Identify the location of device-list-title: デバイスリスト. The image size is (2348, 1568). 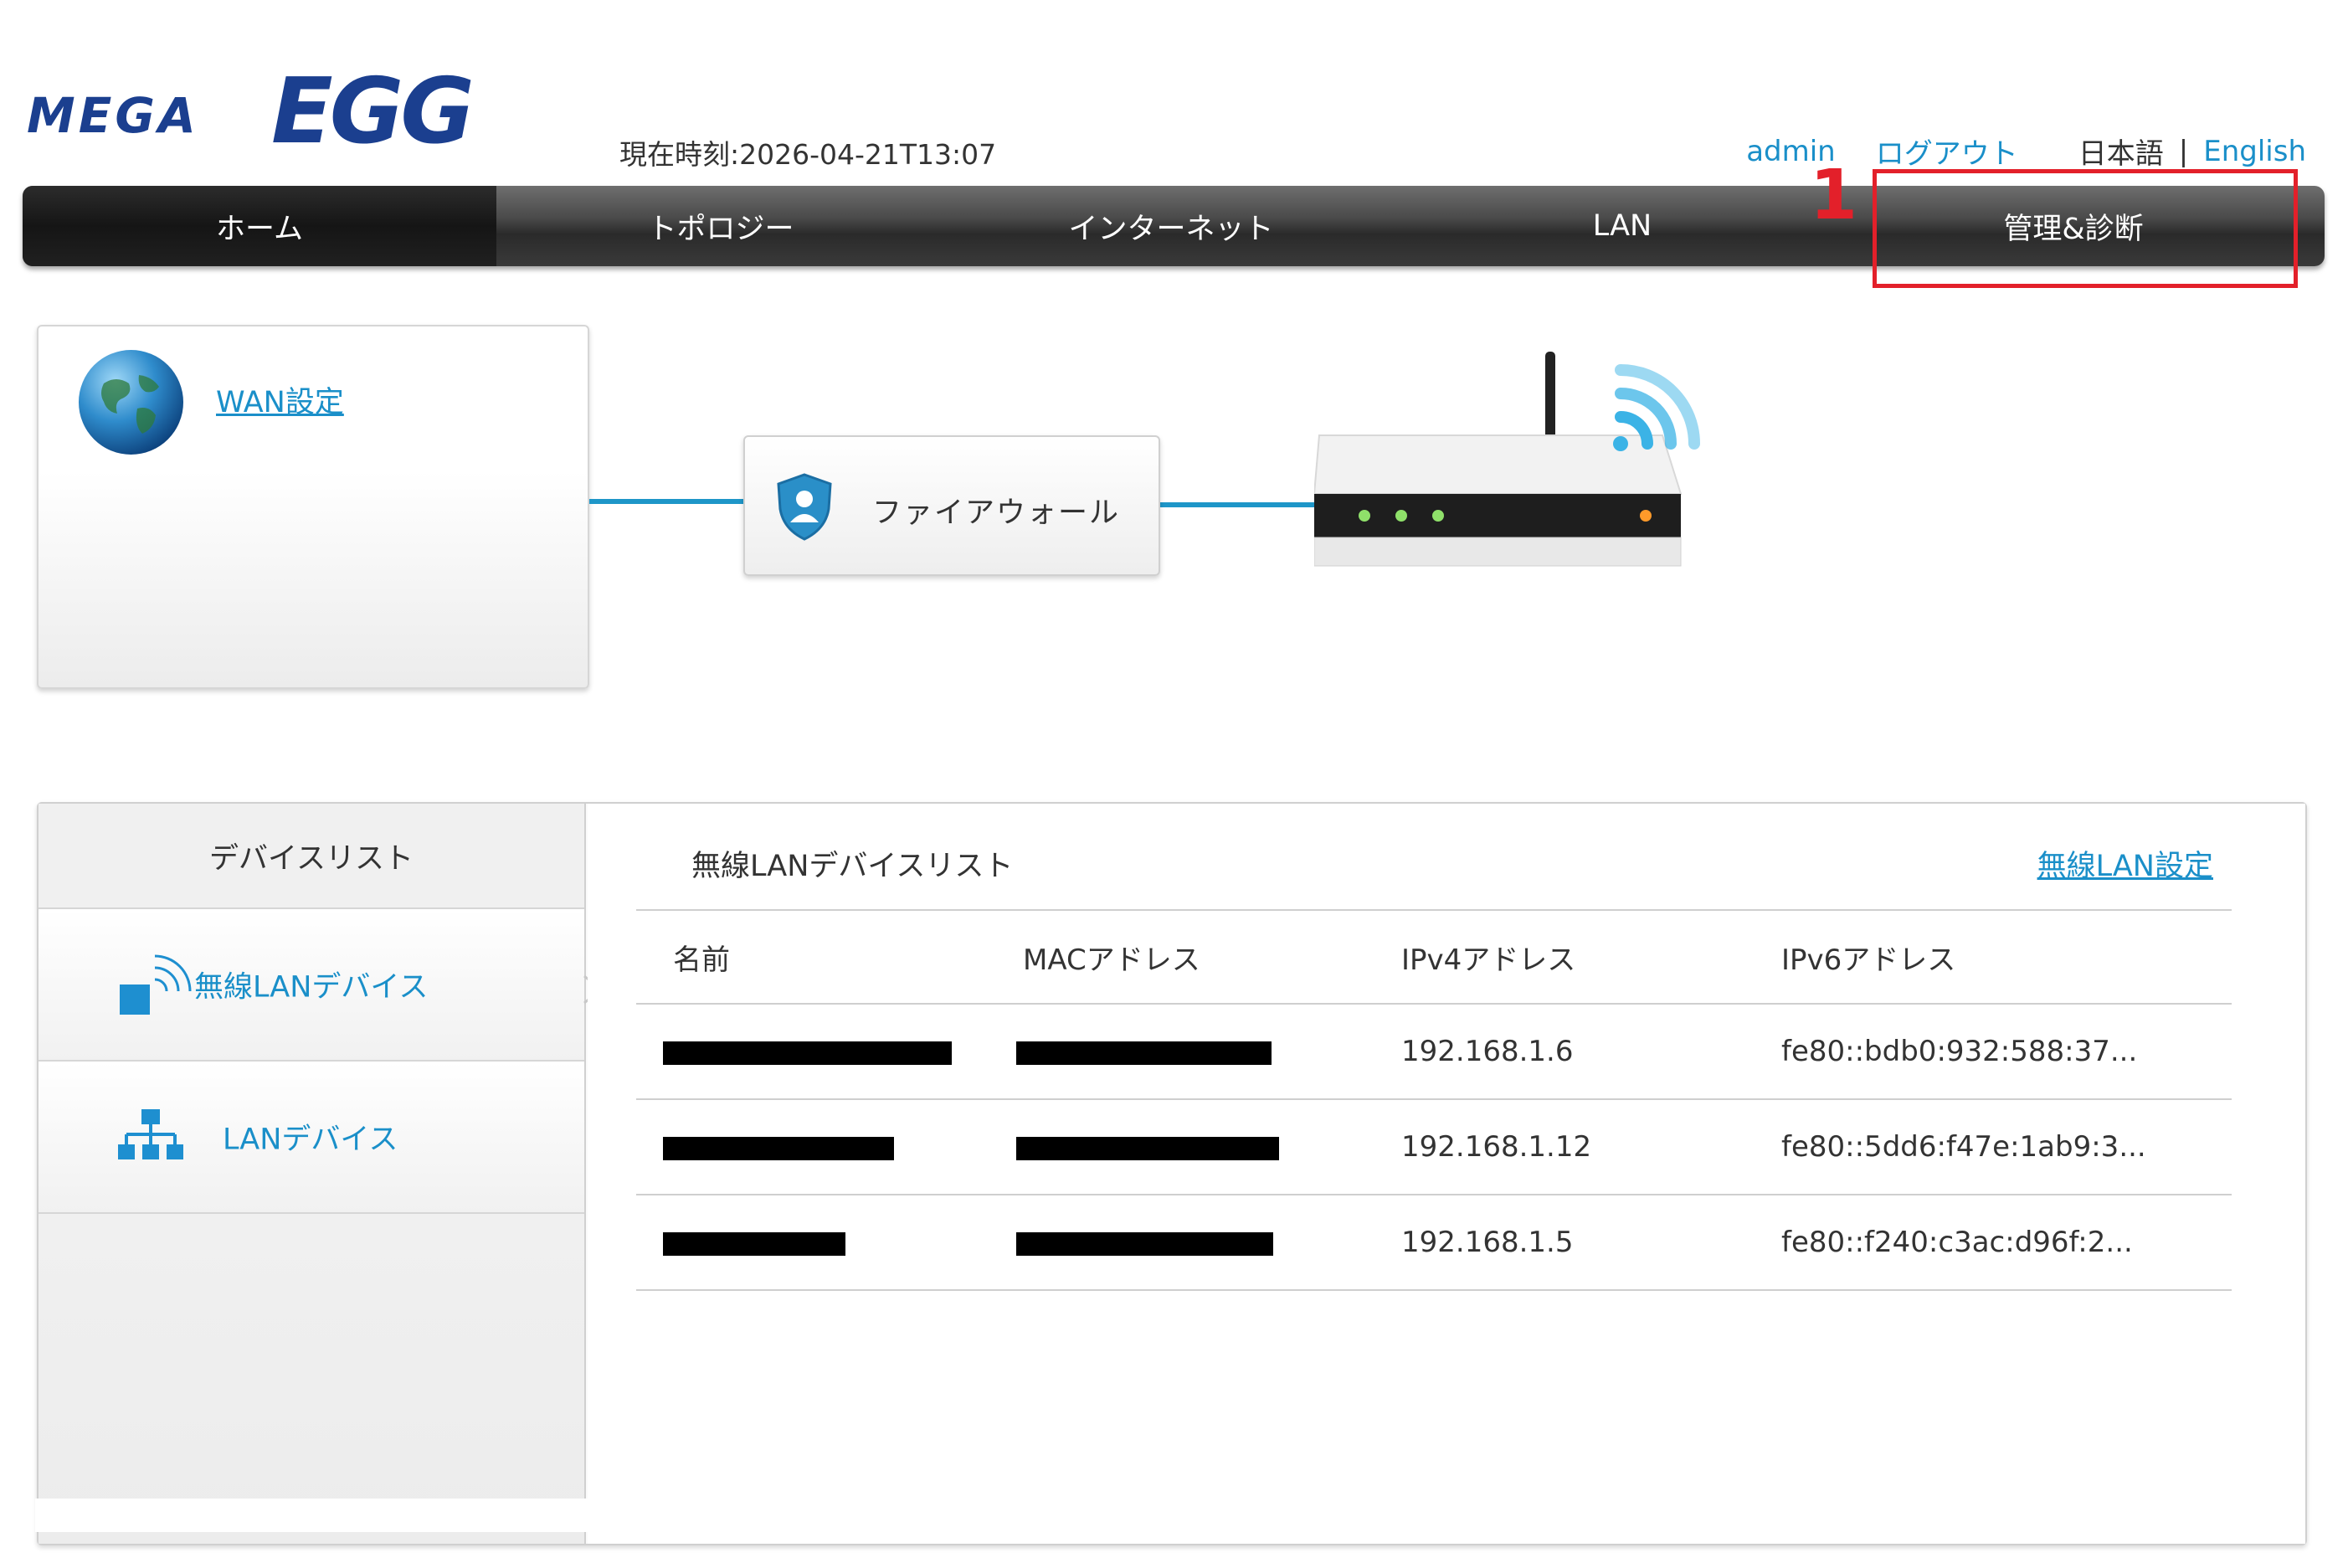
(311, 856).